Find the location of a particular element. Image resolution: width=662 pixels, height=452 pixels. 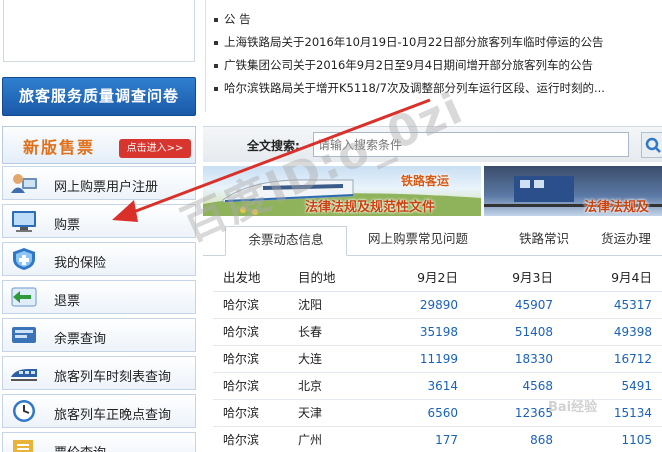

menu-item-timetable: 旅客列车时刻表查询 is located at coordinates (99, 373).